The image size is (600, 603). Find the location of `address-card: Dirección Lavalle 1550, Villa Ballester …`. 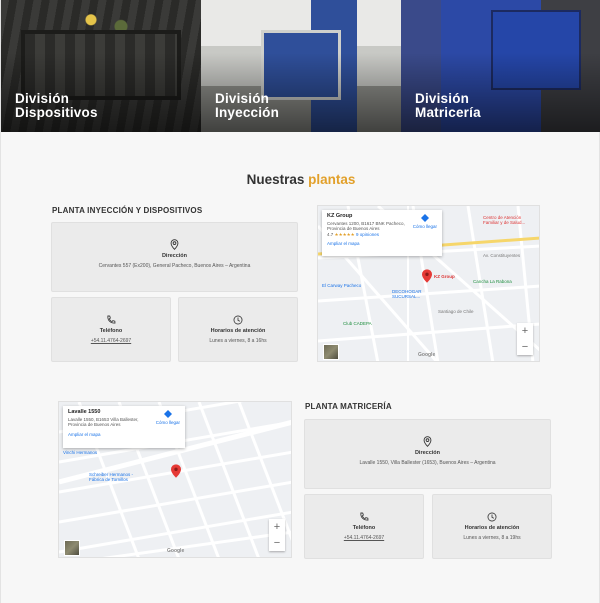

address-card: Dirección Lavalle 1550, Villa Ballester … is located at coordinates (427, 454).